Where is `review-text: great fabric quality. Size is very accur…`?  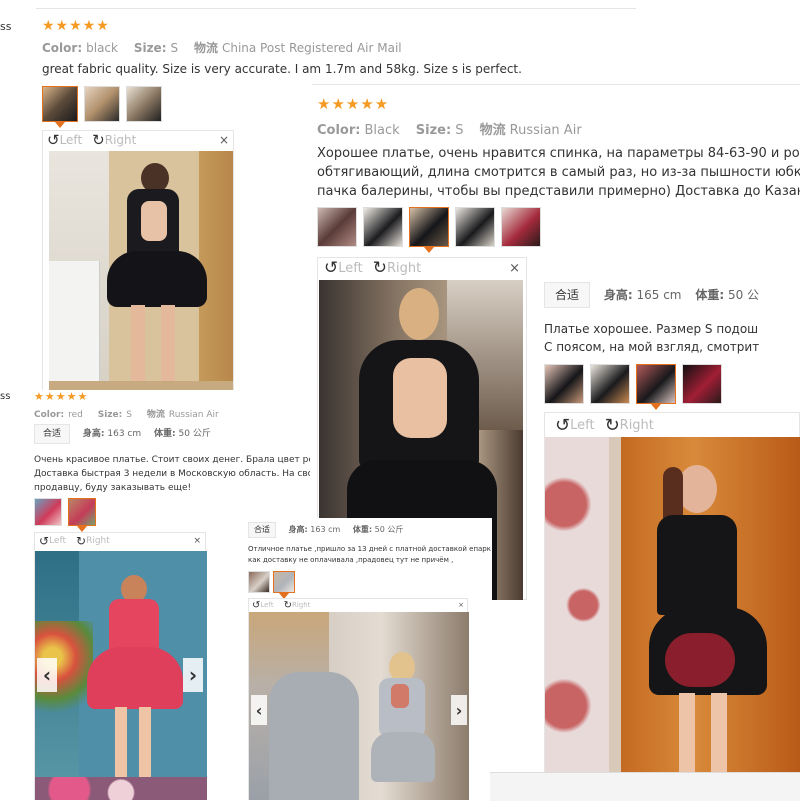
review-text: great fabric quality. Size is very accur… is located at coordinates (282, 69).